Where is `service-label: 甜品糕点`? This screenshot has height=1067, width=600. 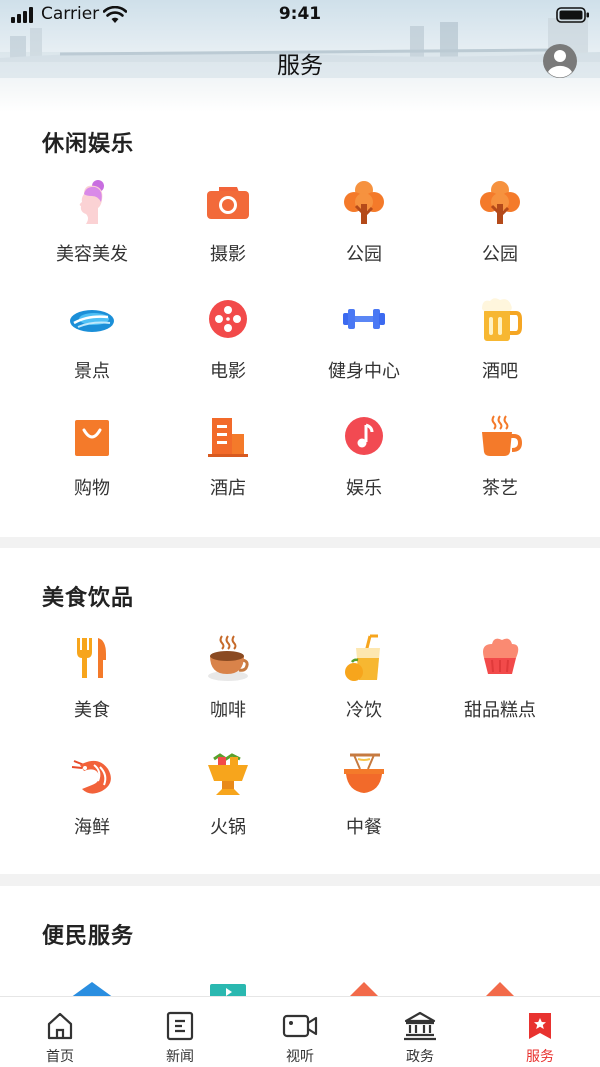
service-label: 甜品糕点 is located at coordinates (500, 710).